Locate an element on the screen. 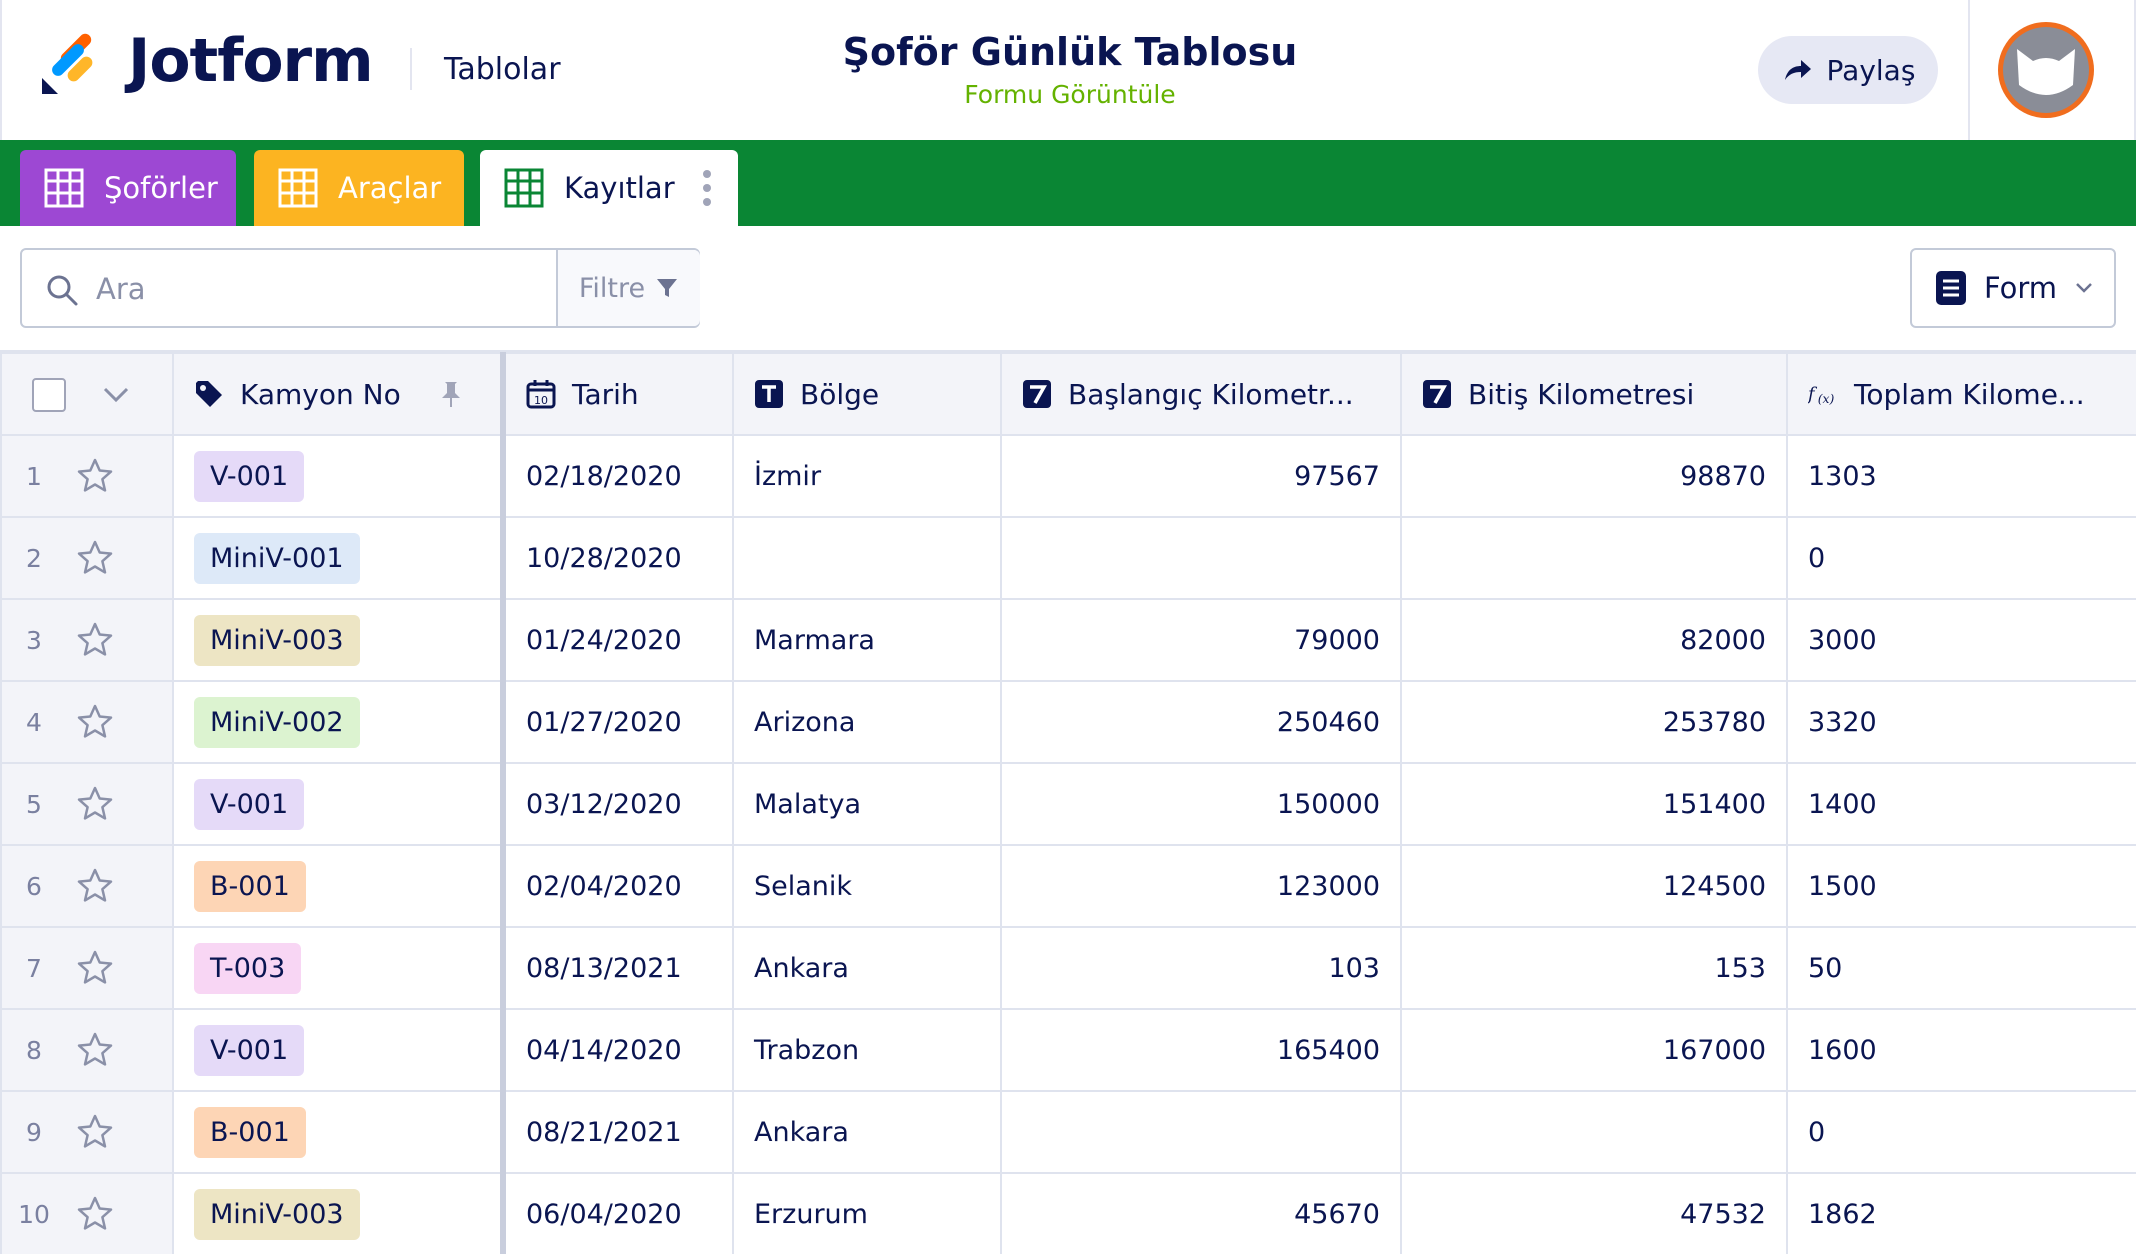  share-button: Paylaş is located at coordinates (1848, 70).